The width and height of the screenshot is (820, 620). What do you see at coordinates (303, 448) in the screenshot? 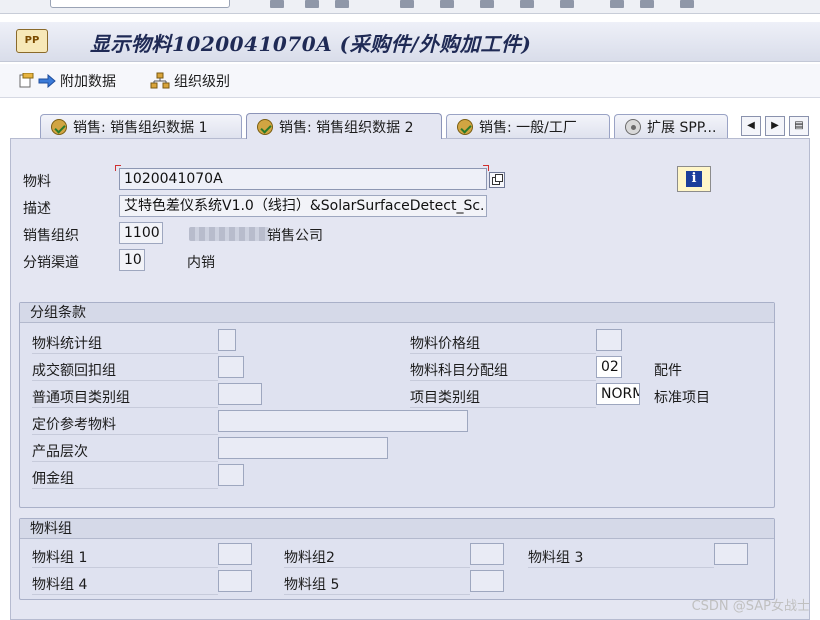
I see `product-hierarchy-field` at bounding box center [303, 448].